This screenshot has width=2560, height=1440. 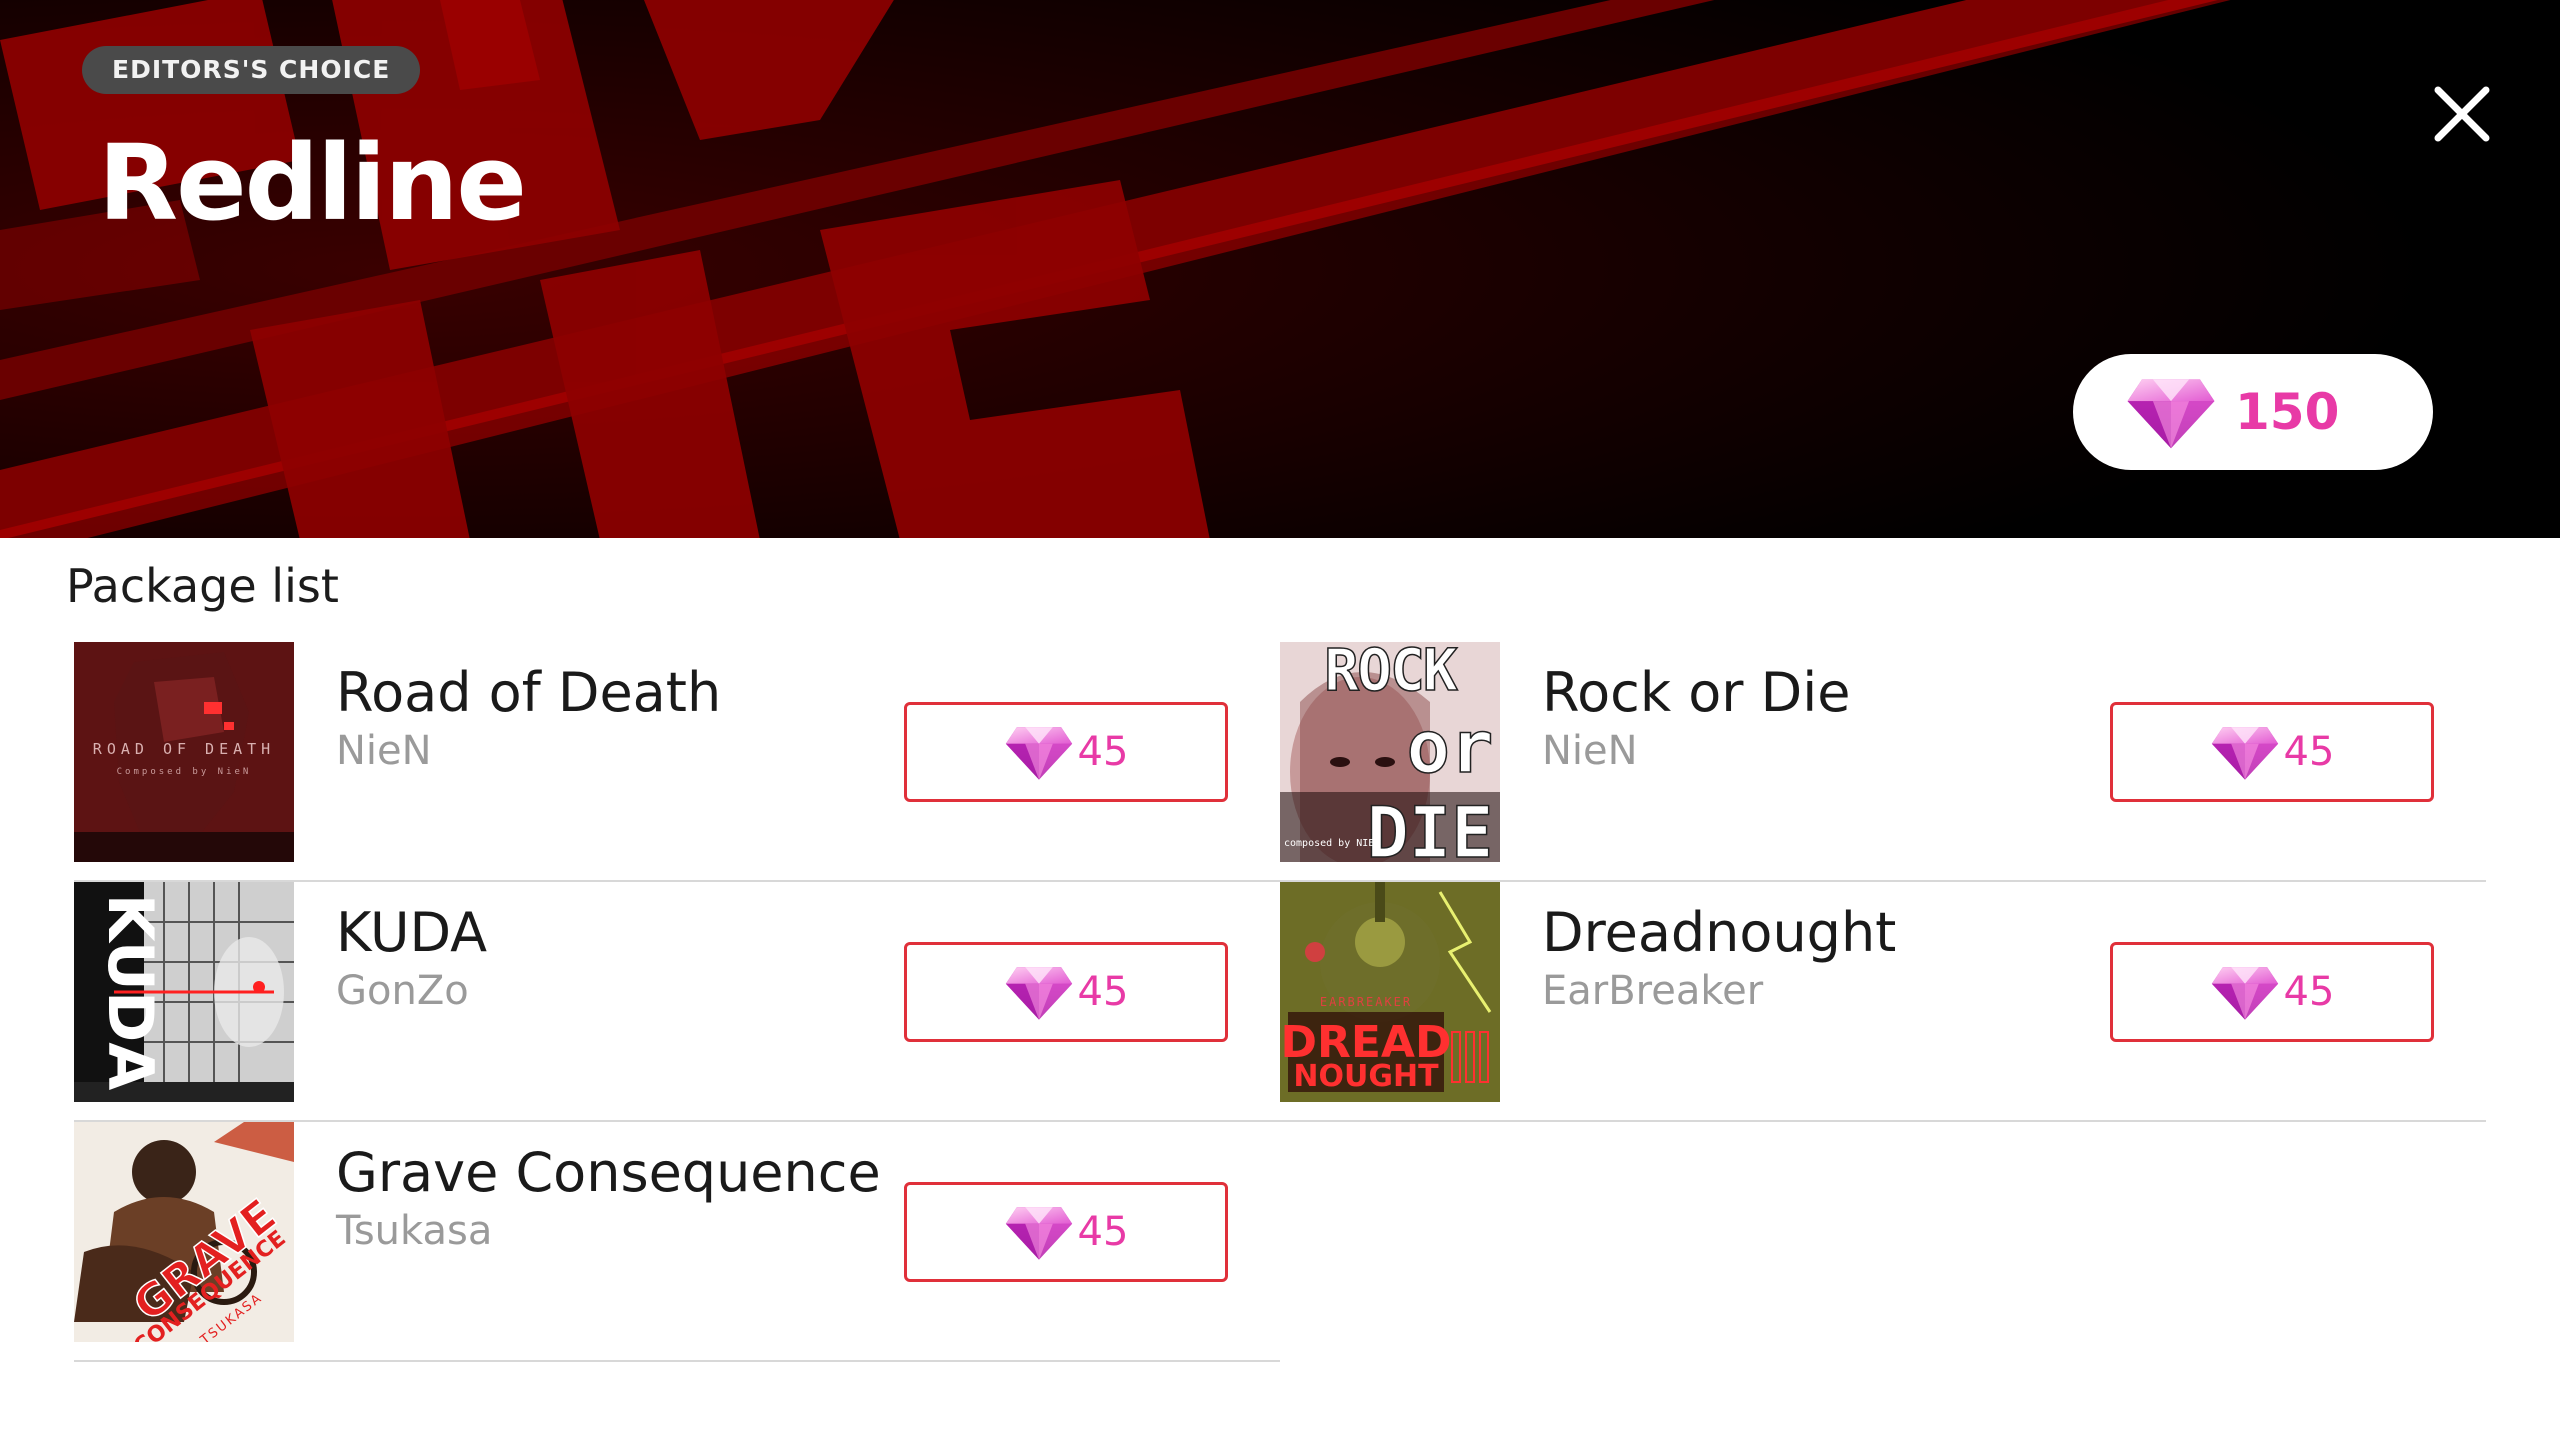 What do you see at coordinates (529, 692) in the screenshot?
I see `song-title: Road of Death` at bounding box center [529, 692].